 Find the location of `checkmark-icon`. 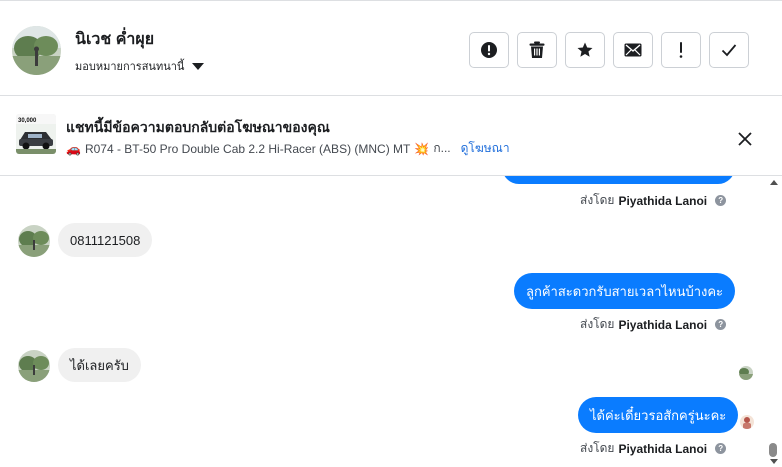

checkmark-icon is located at coordinates (729, 50).